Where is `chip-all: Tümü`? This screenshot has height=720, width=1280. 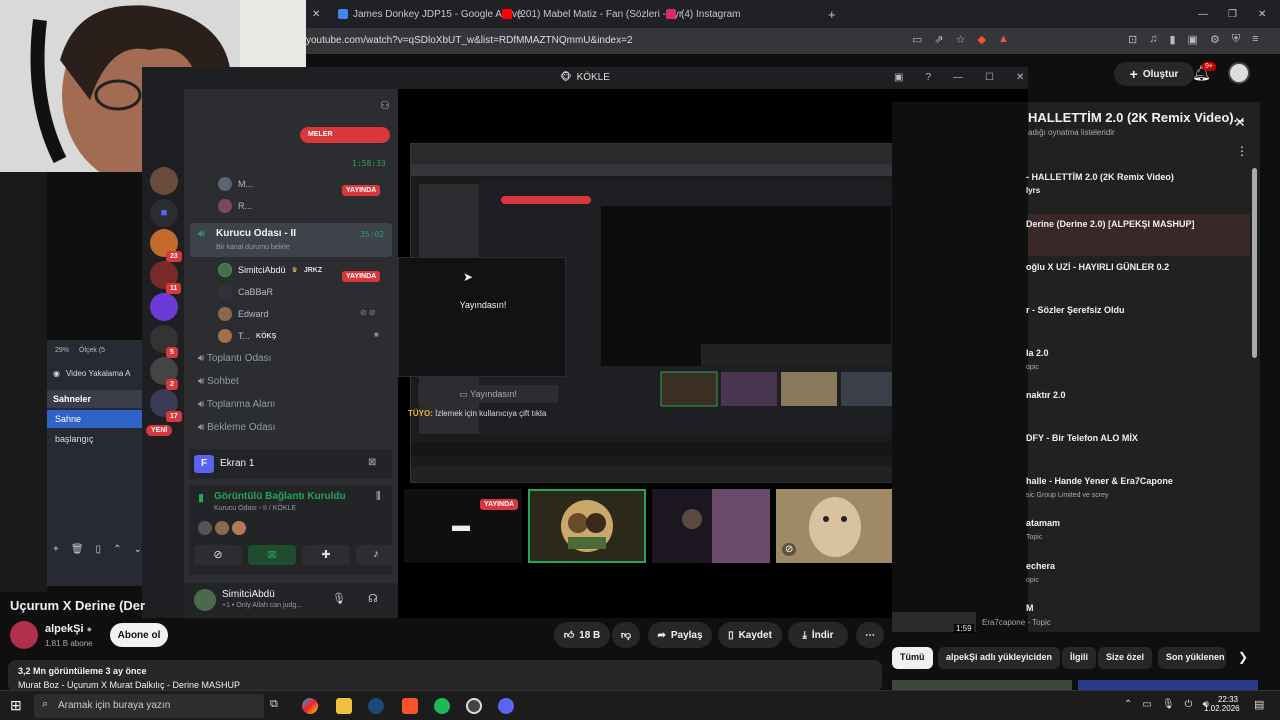 chip-all: Tümü is located at coordinates (912, 658).